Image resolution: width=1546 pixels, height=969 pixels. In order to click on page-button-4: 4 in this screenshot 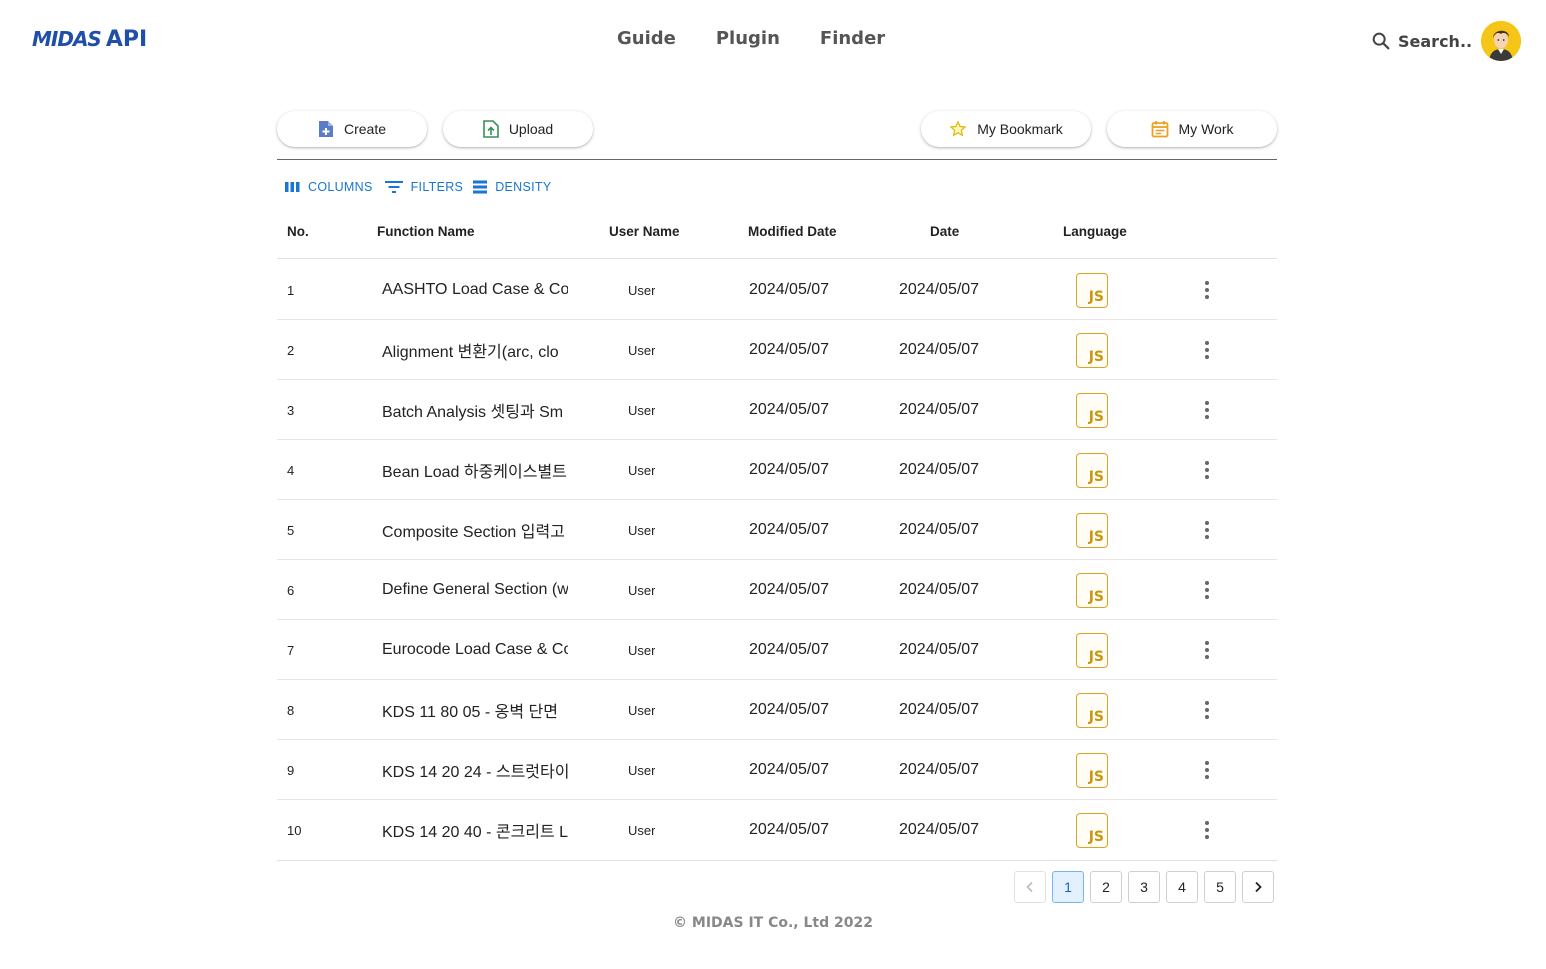, I will do `click(1182, 887)`.